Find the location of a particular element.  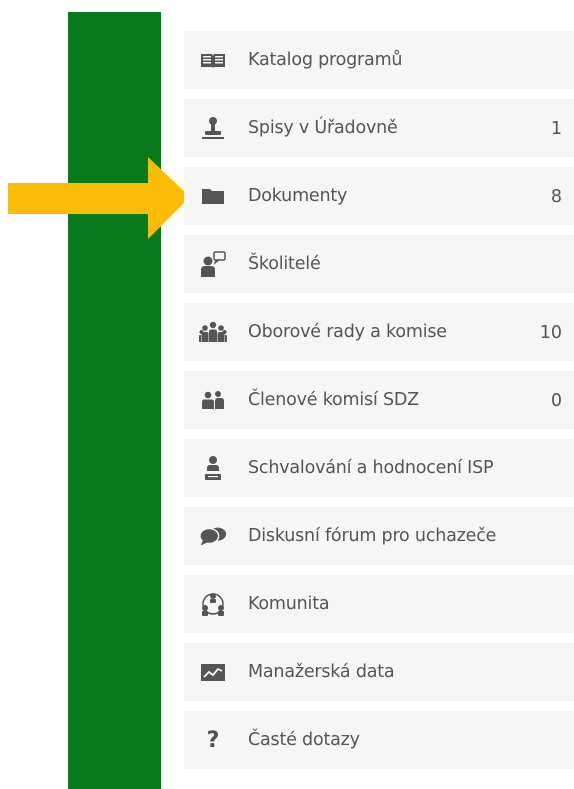

menu-item-oborove-rady-a-komise: Oborové rady a komise 10 is located at coordinates (379, 332).